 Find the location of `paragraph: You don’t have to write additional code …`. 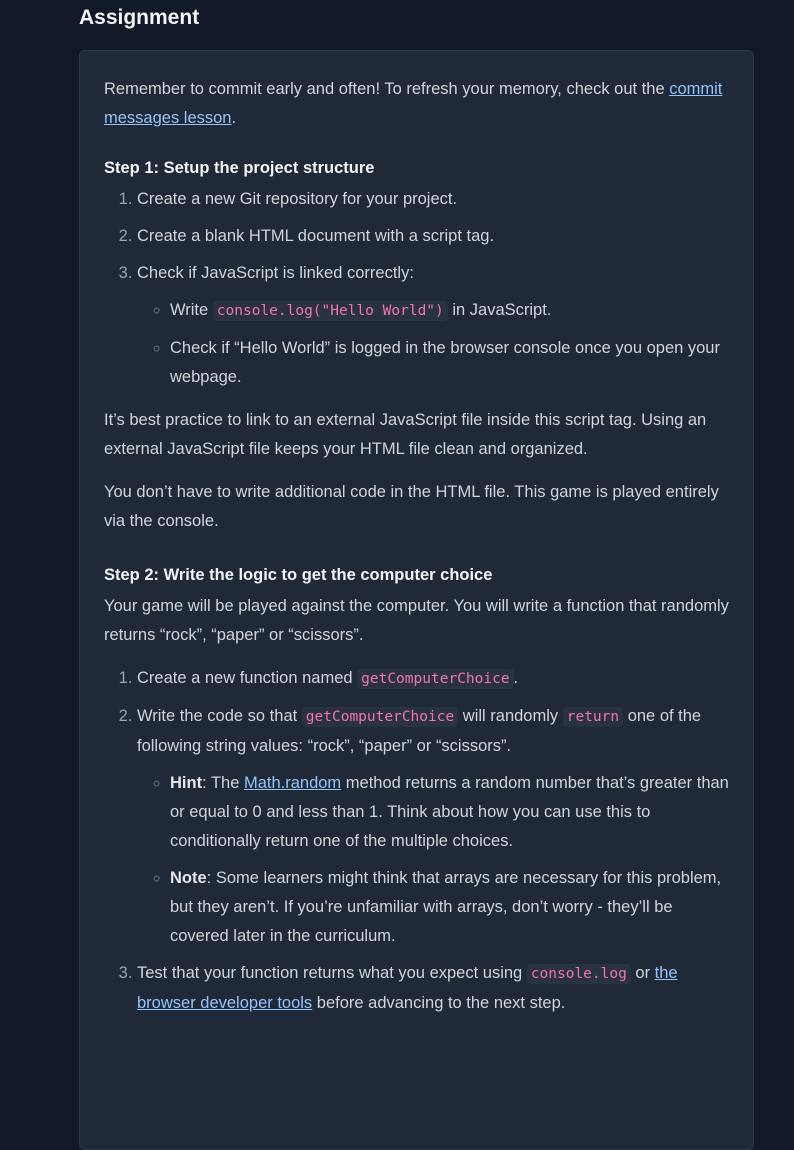

paragraph: You don’t have to write additional code … is located at coordinates (411, 506).